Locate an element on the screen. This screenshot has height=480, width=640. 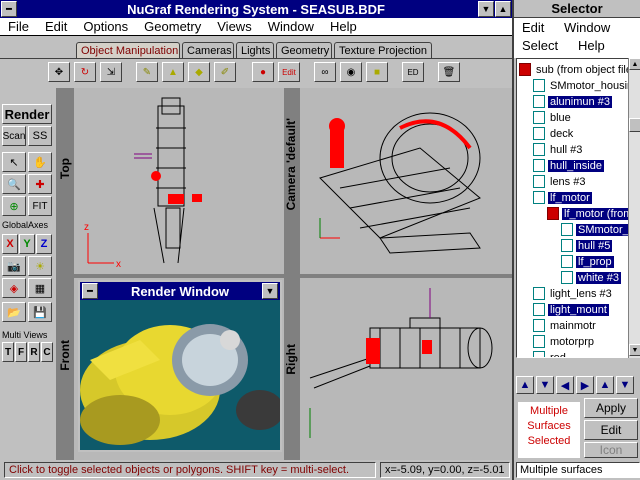
tree-item: mainmotr is located at coordinates (565, 325).